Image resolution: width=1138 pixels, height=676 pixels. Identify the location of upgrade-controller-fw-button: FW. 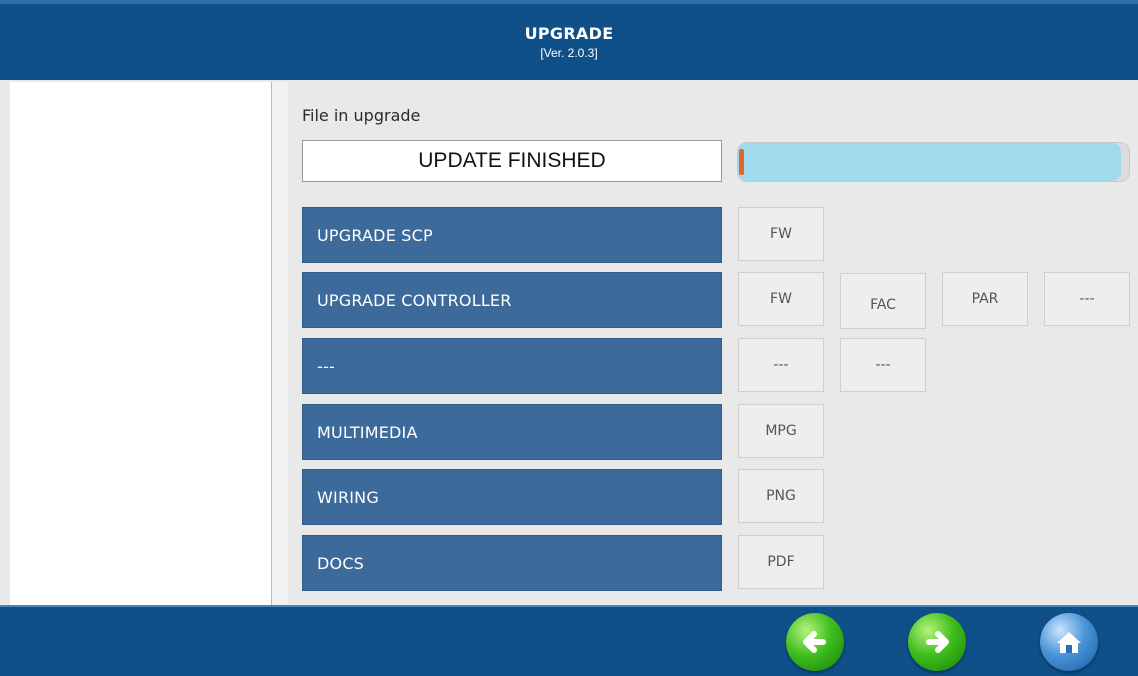
(781, 299).